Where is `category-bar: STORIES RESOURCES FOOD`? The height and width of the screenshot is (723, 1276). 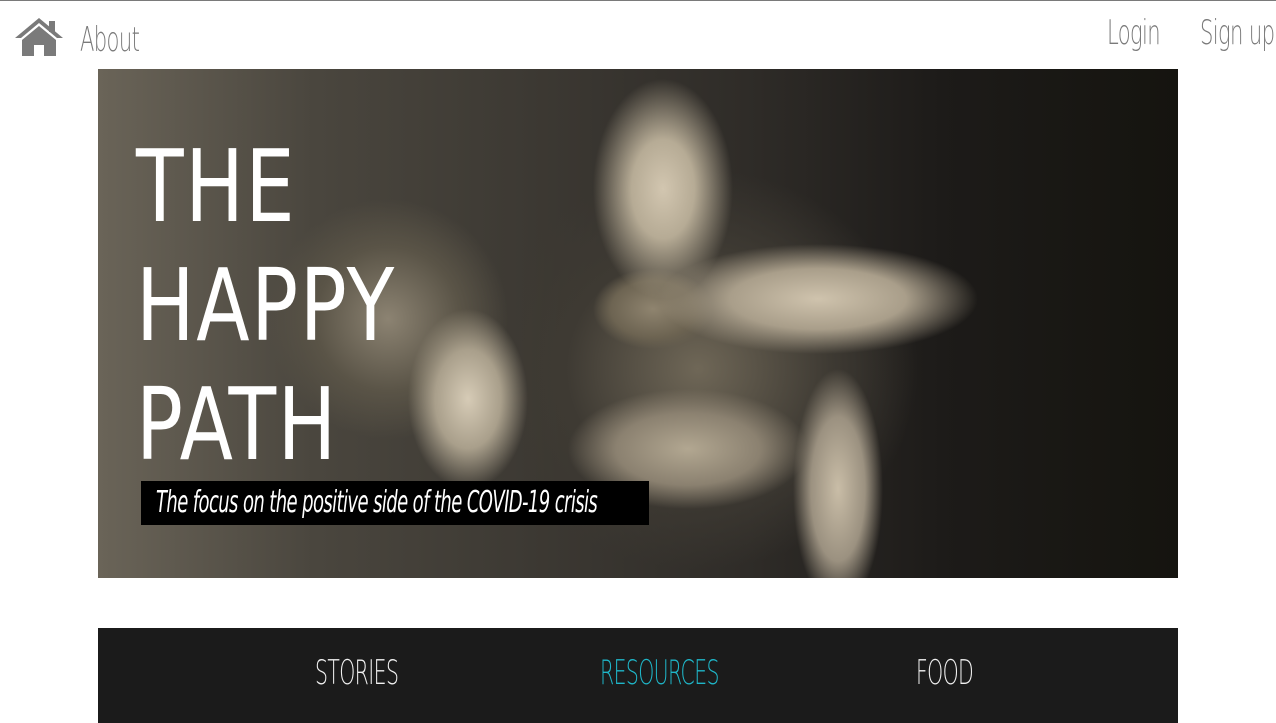 category-bar: STORIES RESOURCES FOOD is located at coordinates (638, 675).